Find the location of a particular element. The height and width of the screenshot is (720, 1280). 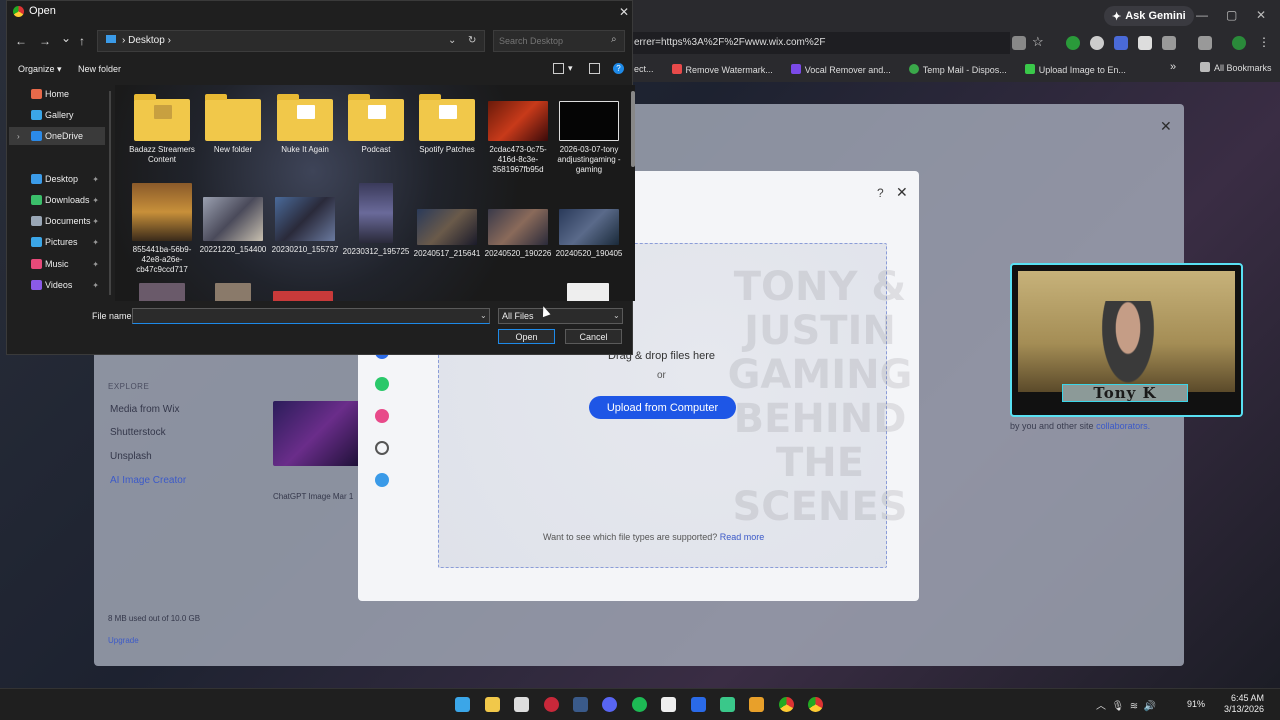

bookmarks-overflow-icon: » is located at coordinates (1173, 67).